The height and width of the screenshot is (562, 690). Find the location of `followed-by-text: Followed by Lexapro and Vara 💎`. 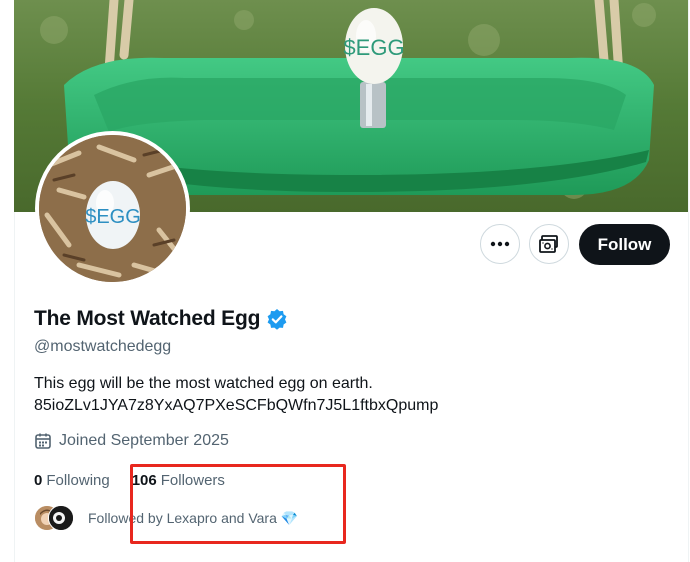

followed-by-text: Followed by Lexapro and Vara 💎 is located at coordinates (193, 517).